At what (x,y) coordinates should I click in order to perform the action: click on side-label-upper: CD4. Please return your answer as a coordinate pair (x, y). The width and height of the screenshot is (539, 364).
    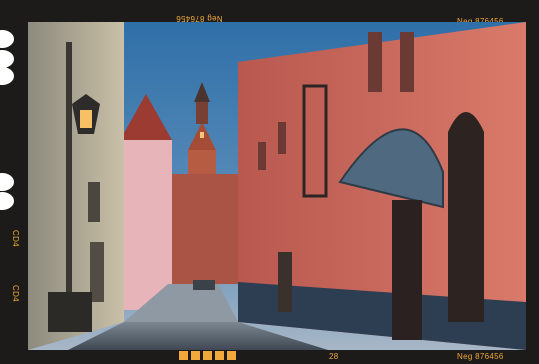
    Looking at the image, I should click on (15, 238).